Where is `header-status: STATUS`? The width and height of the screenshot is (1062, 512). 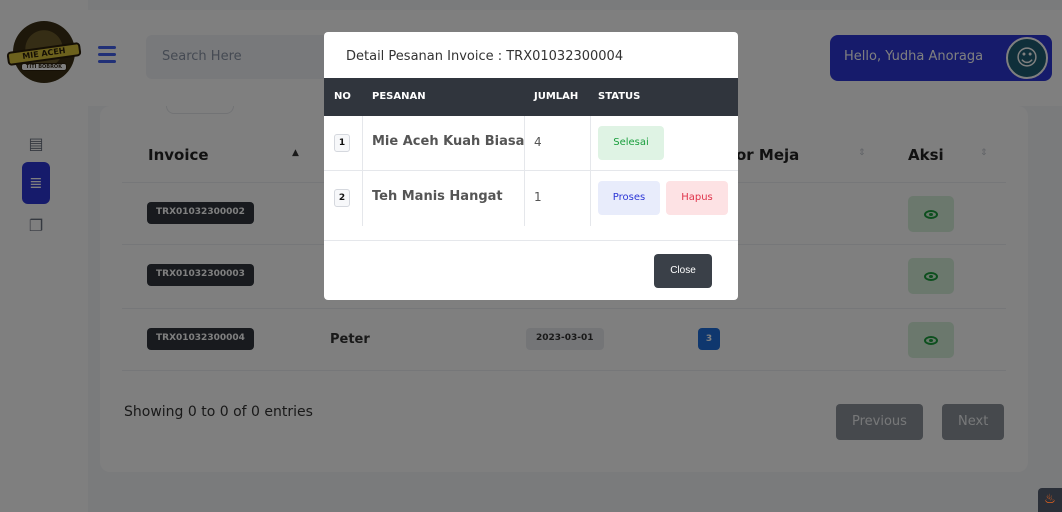
header-status: STATUS is located at coordinates (619, 96).